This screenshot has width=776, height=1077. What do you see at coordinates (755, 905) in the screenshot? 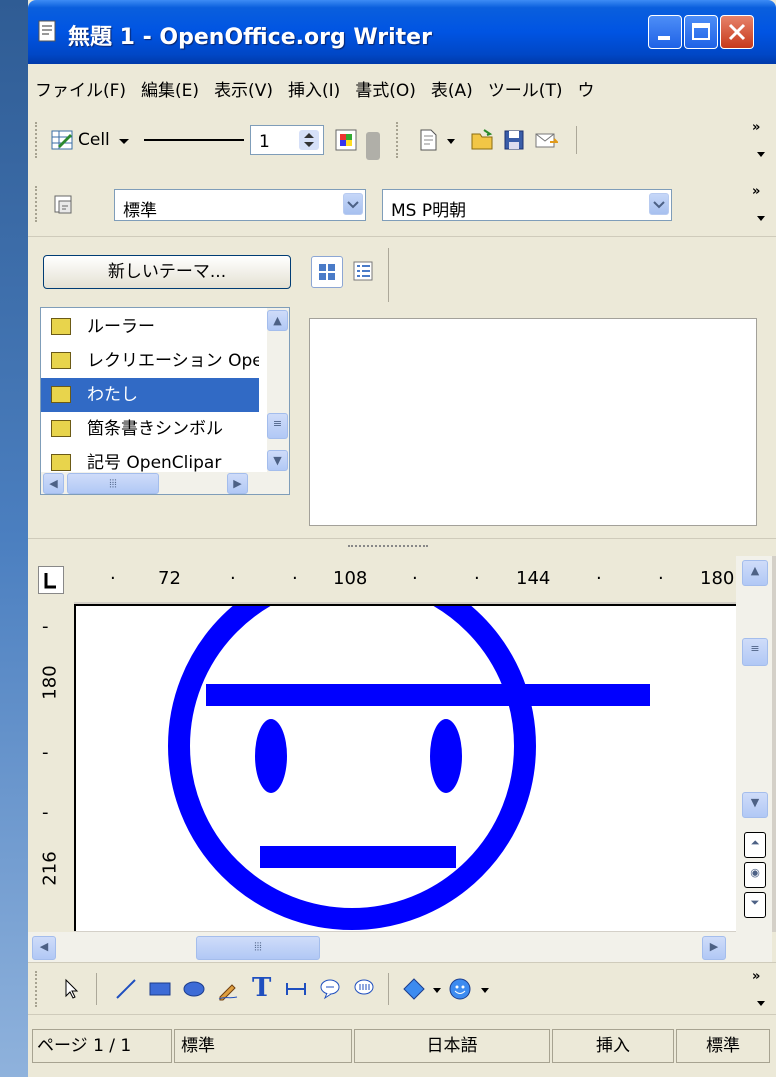
I see `next-page-button: ⏷` at bounding box center [755, 905].